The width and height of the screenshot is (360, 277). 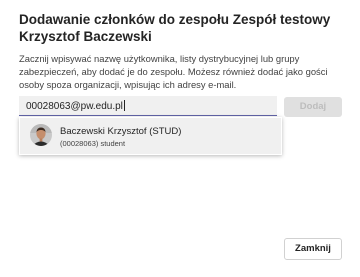 What do you see at coordinates (41, 135) in the screenshot?
I see `avatar` at bounding box center [41, 135].